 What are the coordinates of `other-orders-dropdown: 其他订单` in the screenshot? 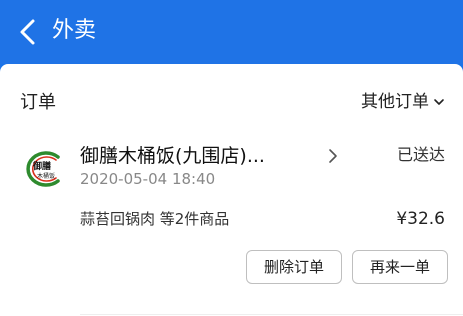 It's located at (403, 102).